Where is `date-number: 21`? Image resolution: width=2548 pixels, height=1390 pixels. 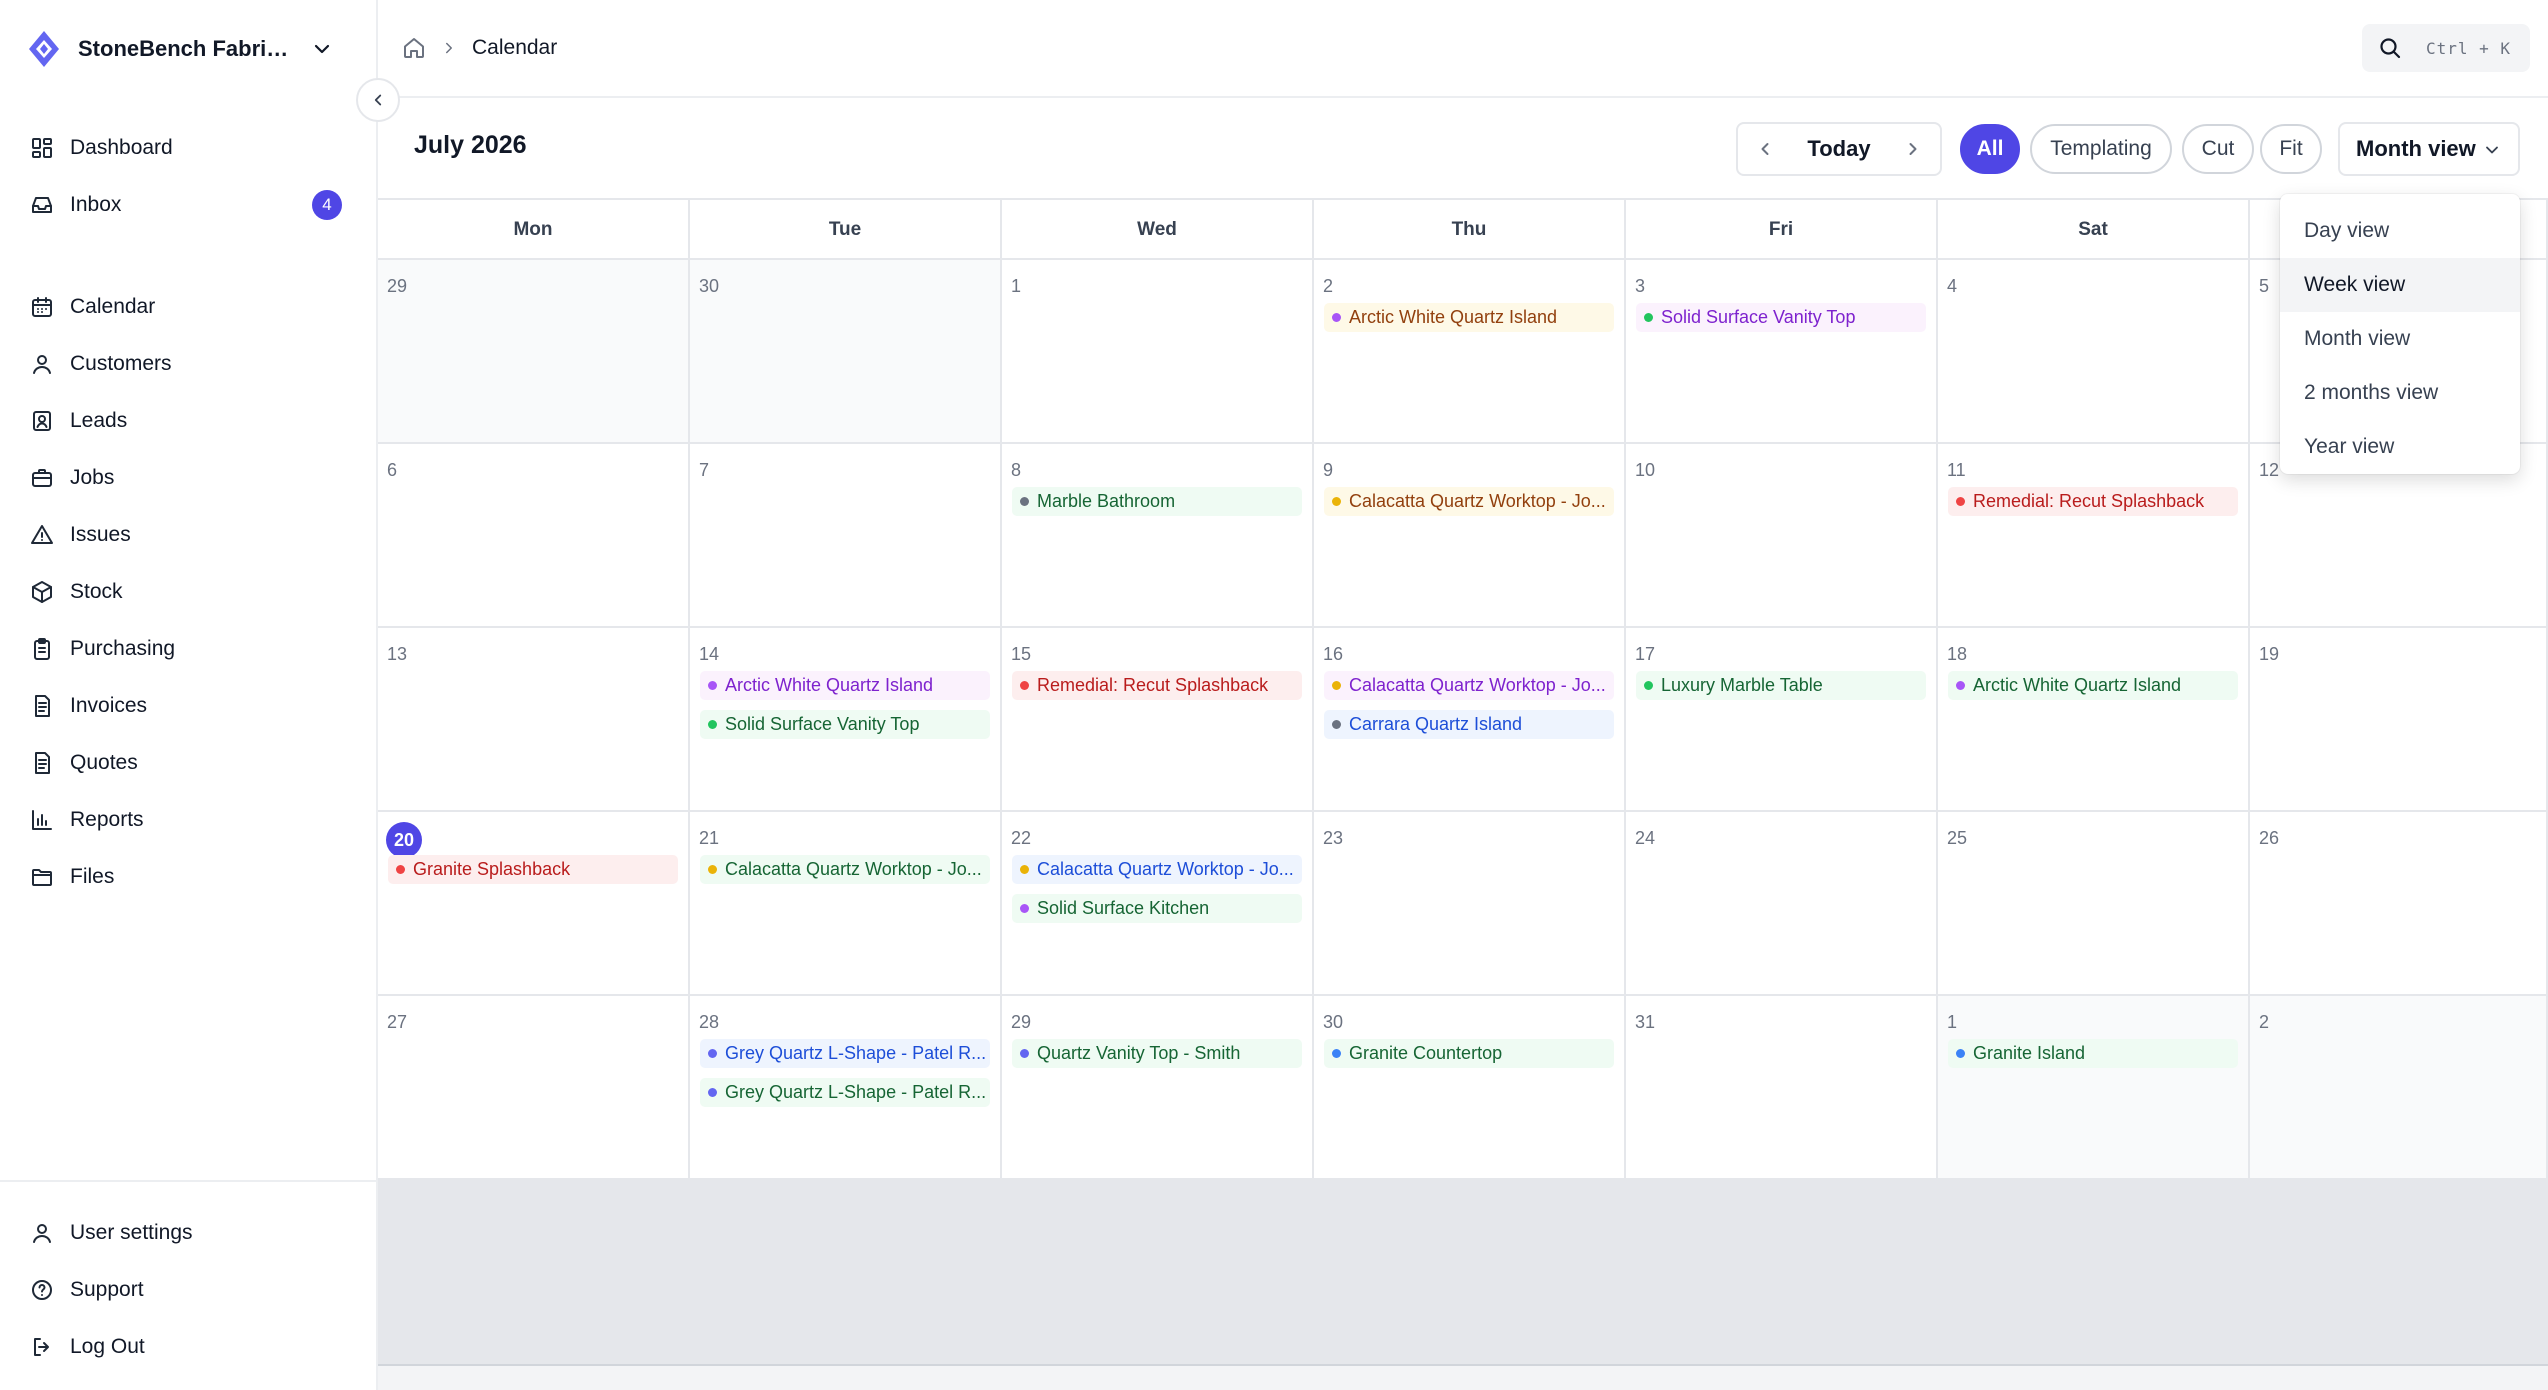
date-number: 21 is located at coordinates (709, 838).